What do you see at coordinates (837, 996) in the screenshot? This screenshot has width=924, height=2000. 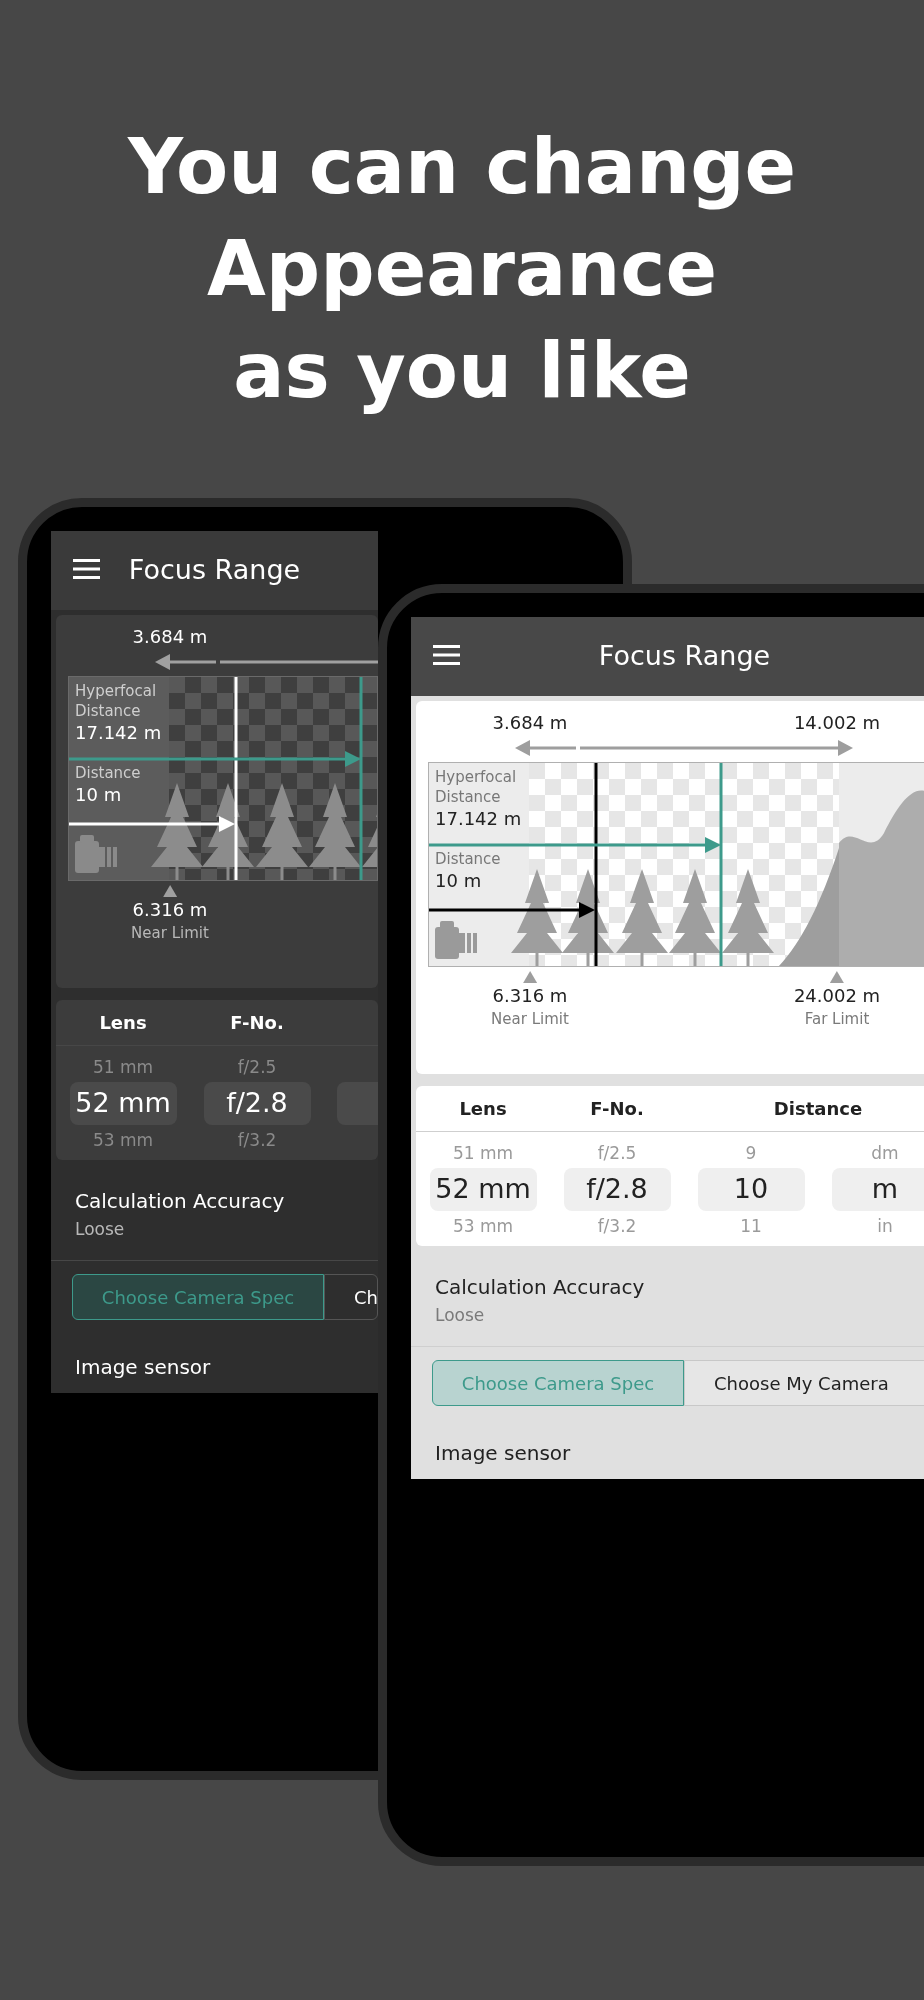 I see `limit-value: 24.002 m` at bounding box center [837, 996].